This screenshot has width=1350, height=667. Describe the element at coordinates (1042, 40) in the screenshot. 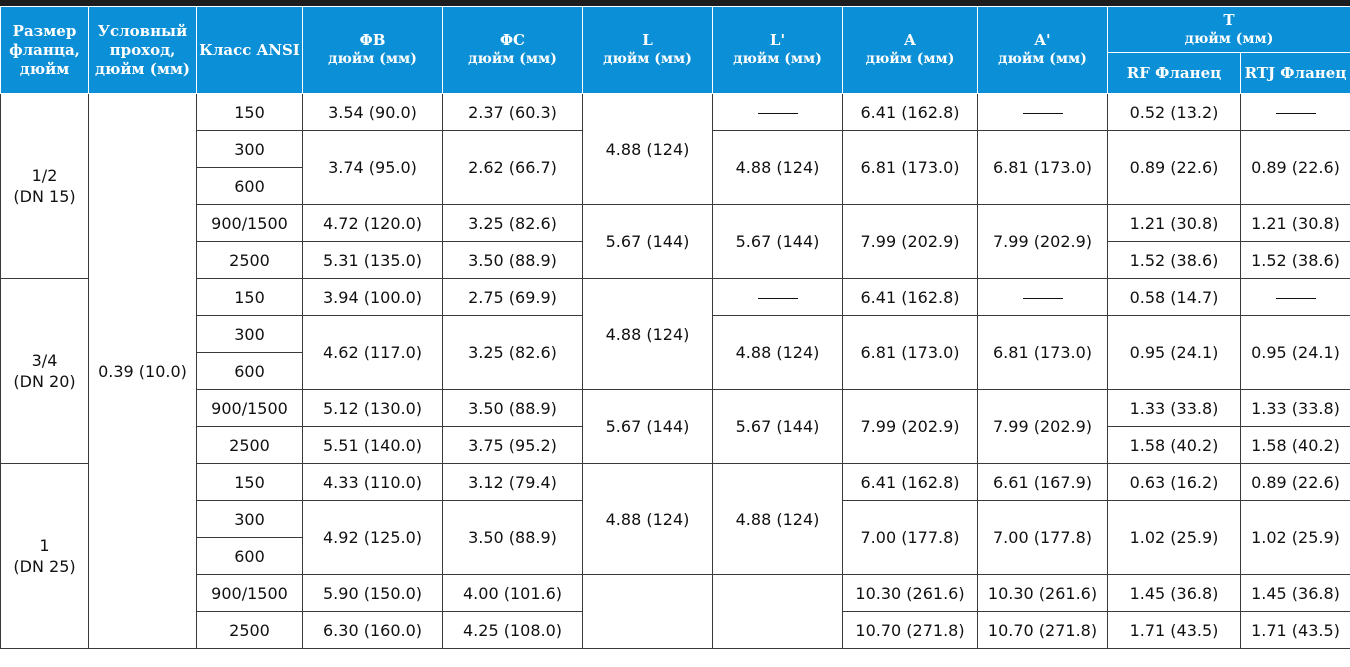

I see `header-a-prime-label: A'` at that location.